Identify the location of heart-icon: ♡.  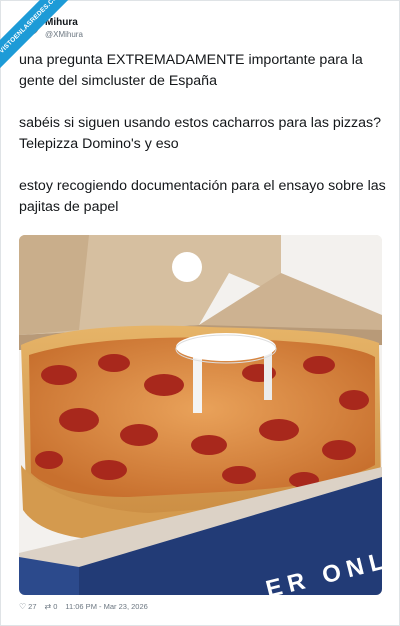
(23, 606).